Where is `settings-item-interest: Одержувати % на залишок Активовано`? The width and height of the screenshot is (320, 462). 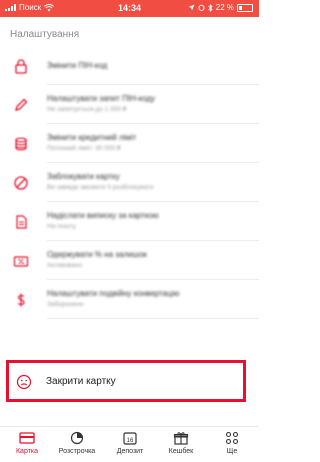 settings-item-interest: Одержувати % на залишок Активовано is located at coordinates (129, 260).